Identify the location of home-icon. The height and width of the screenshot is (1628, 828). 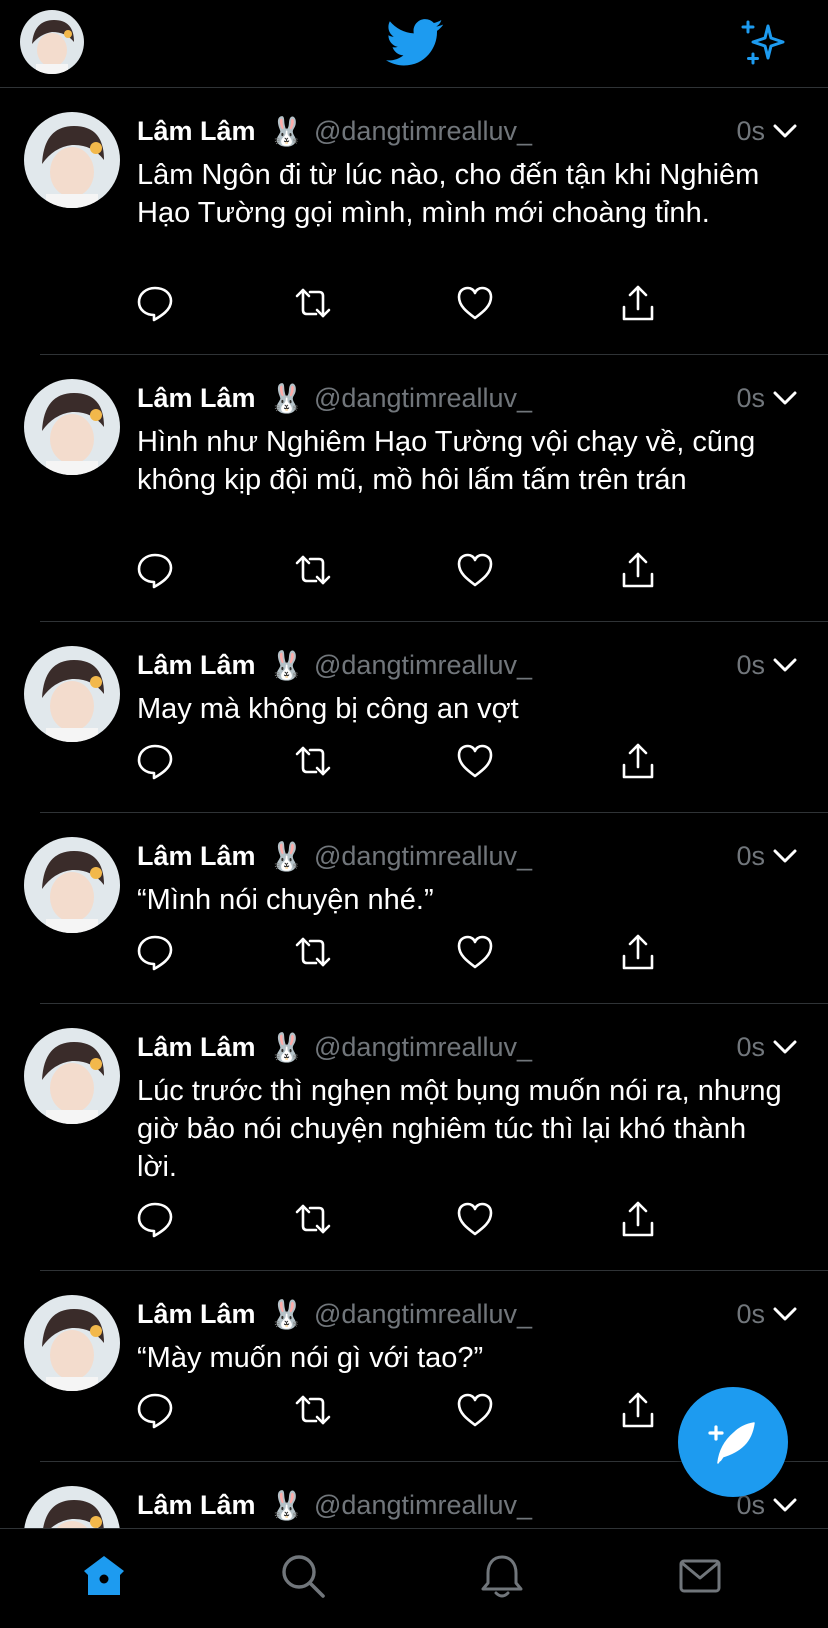
(104, 1576).